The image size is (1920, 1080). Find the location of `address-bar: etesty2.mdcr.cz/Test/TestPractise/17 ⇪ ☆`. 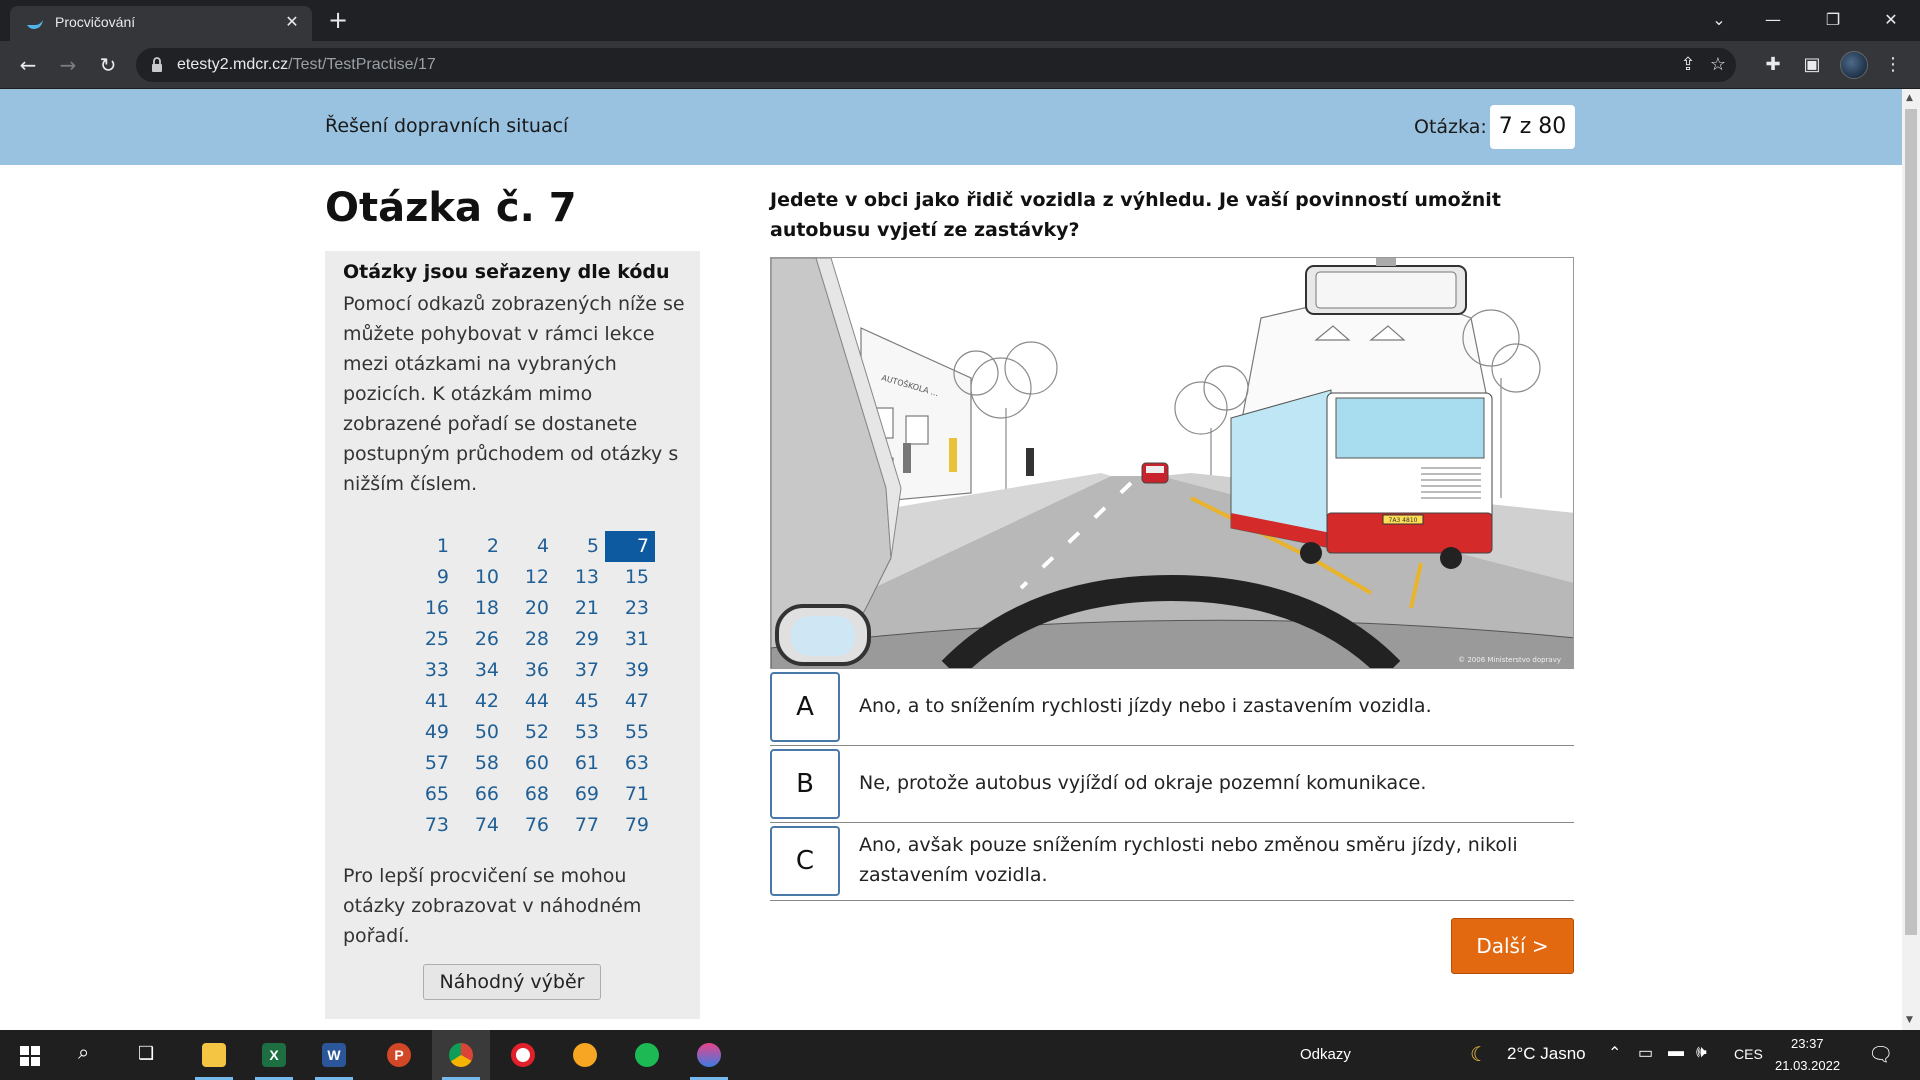

address-bar: etesty2.mdcr.cz/Test/TestPractise/17 ⇪ ☆ is located at coordinates (936, 65).